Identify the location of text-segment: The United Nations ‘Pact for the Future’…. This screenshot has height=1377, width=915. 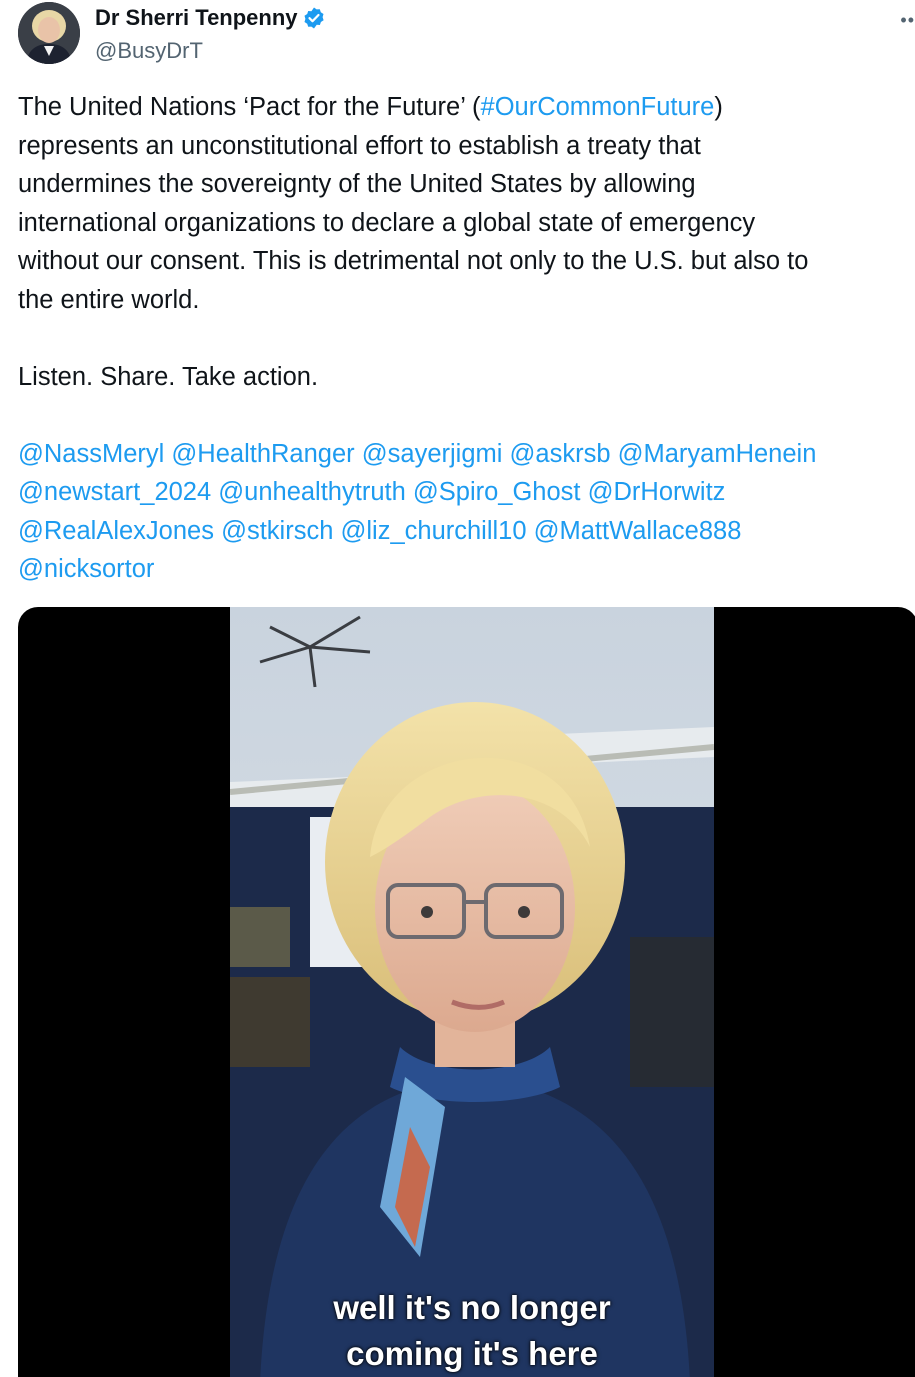
(249, 107).